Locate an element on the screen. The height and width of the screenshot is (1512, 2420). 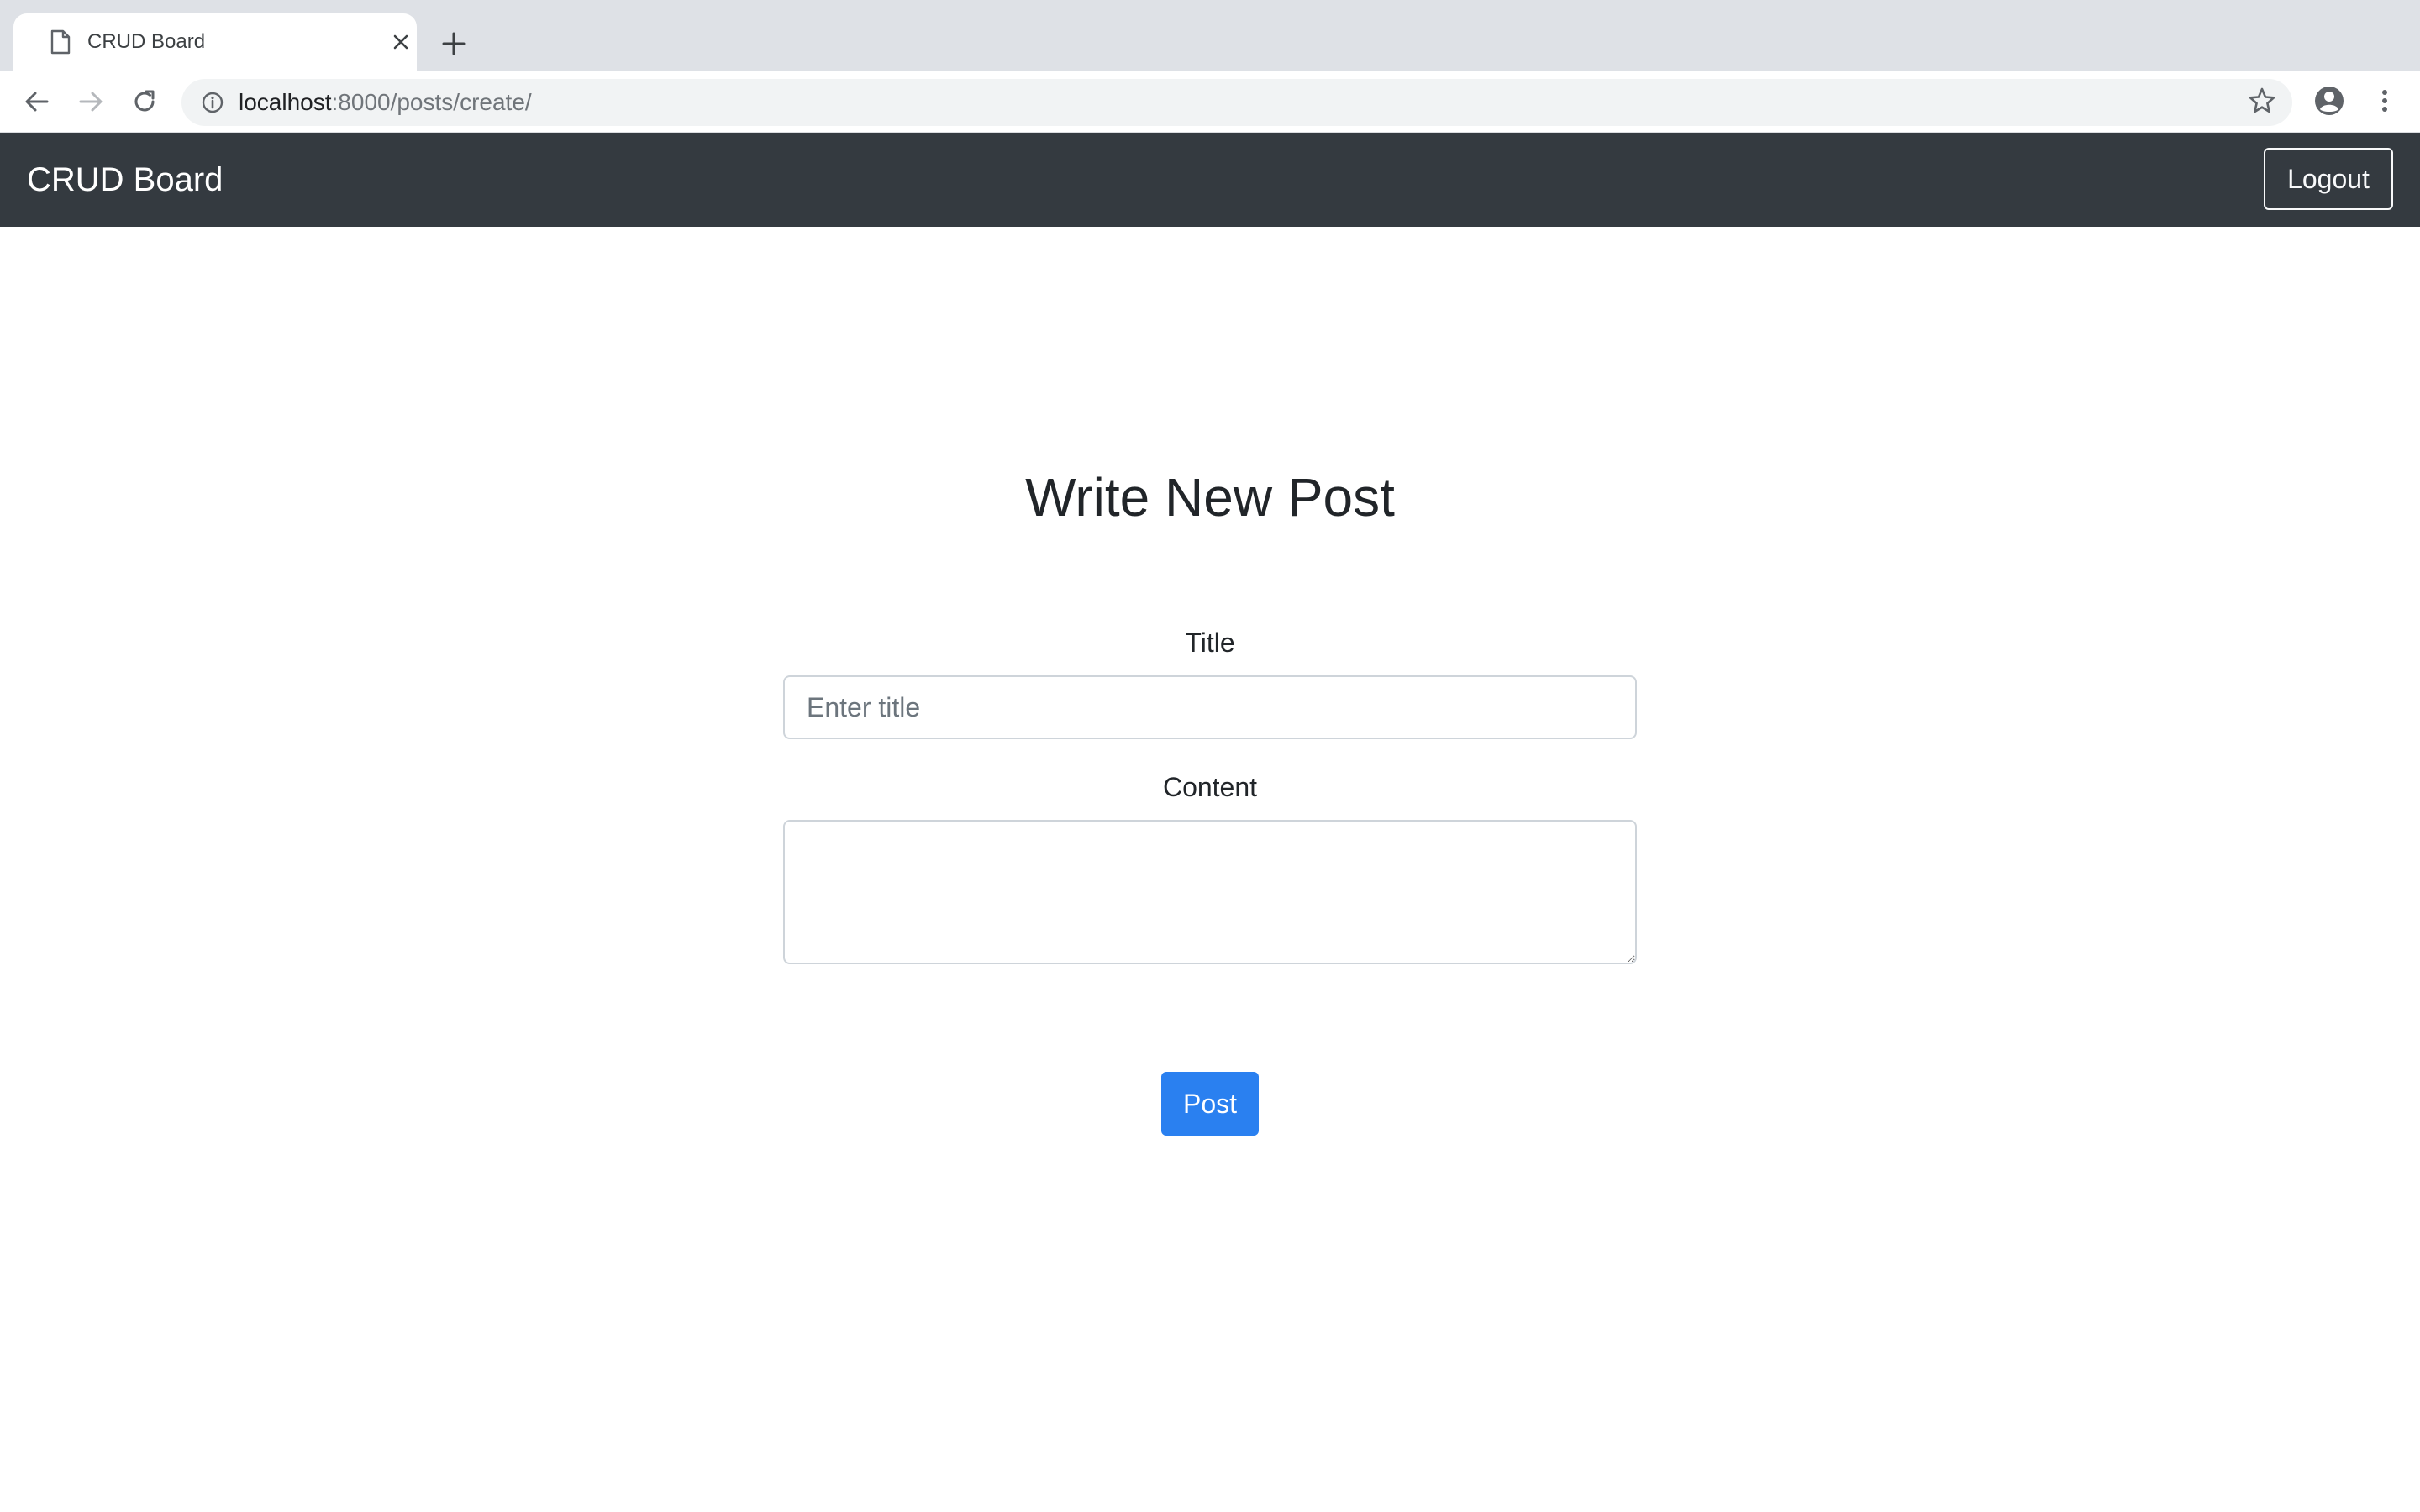
url-text: localhost:8000/posts/create/ is located at coordinates (385, 102).